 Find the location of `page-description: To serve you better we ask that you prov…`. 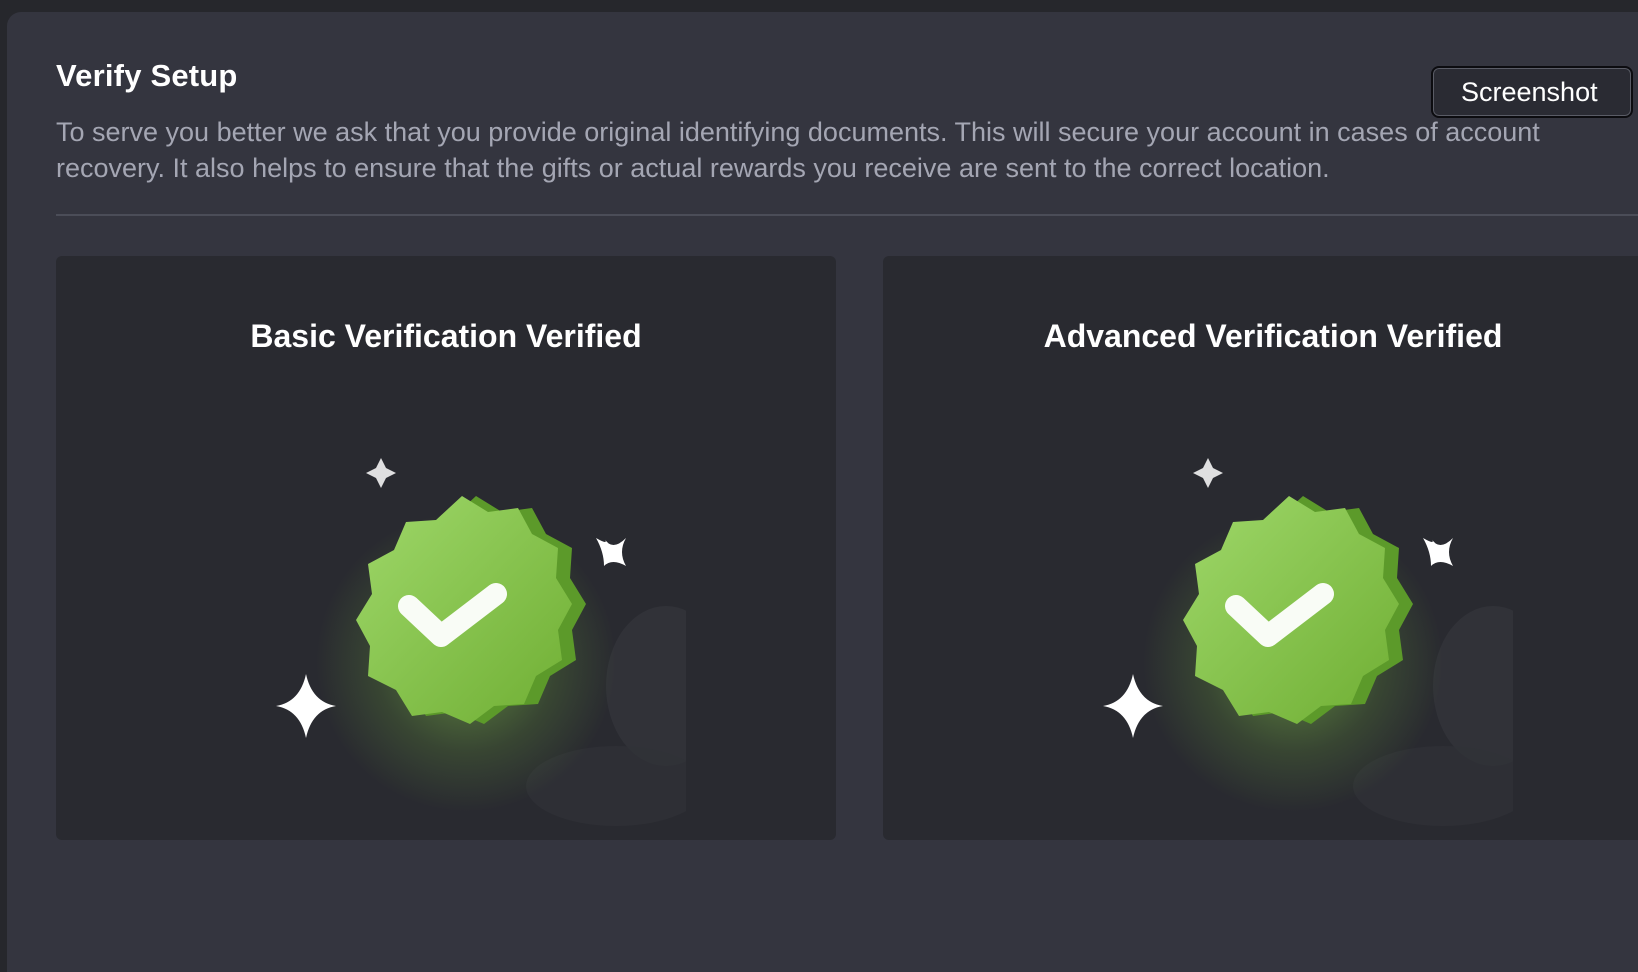

page-description: To serve you better we ask that you prov… is located at coordinates (798, 150).